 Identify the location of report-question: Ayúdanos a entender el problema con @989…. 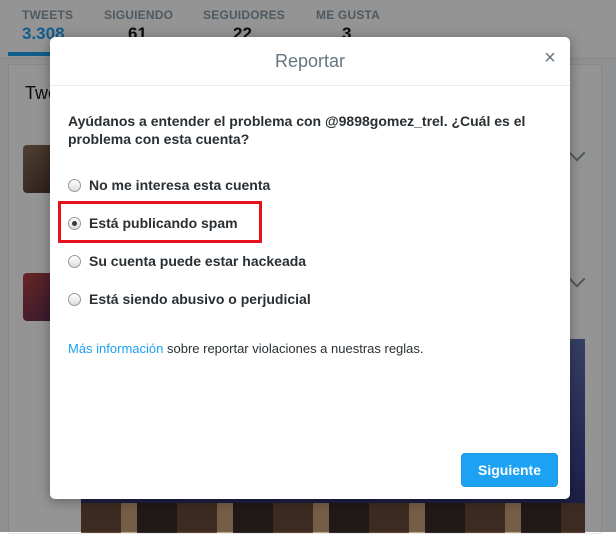
(297, 130).